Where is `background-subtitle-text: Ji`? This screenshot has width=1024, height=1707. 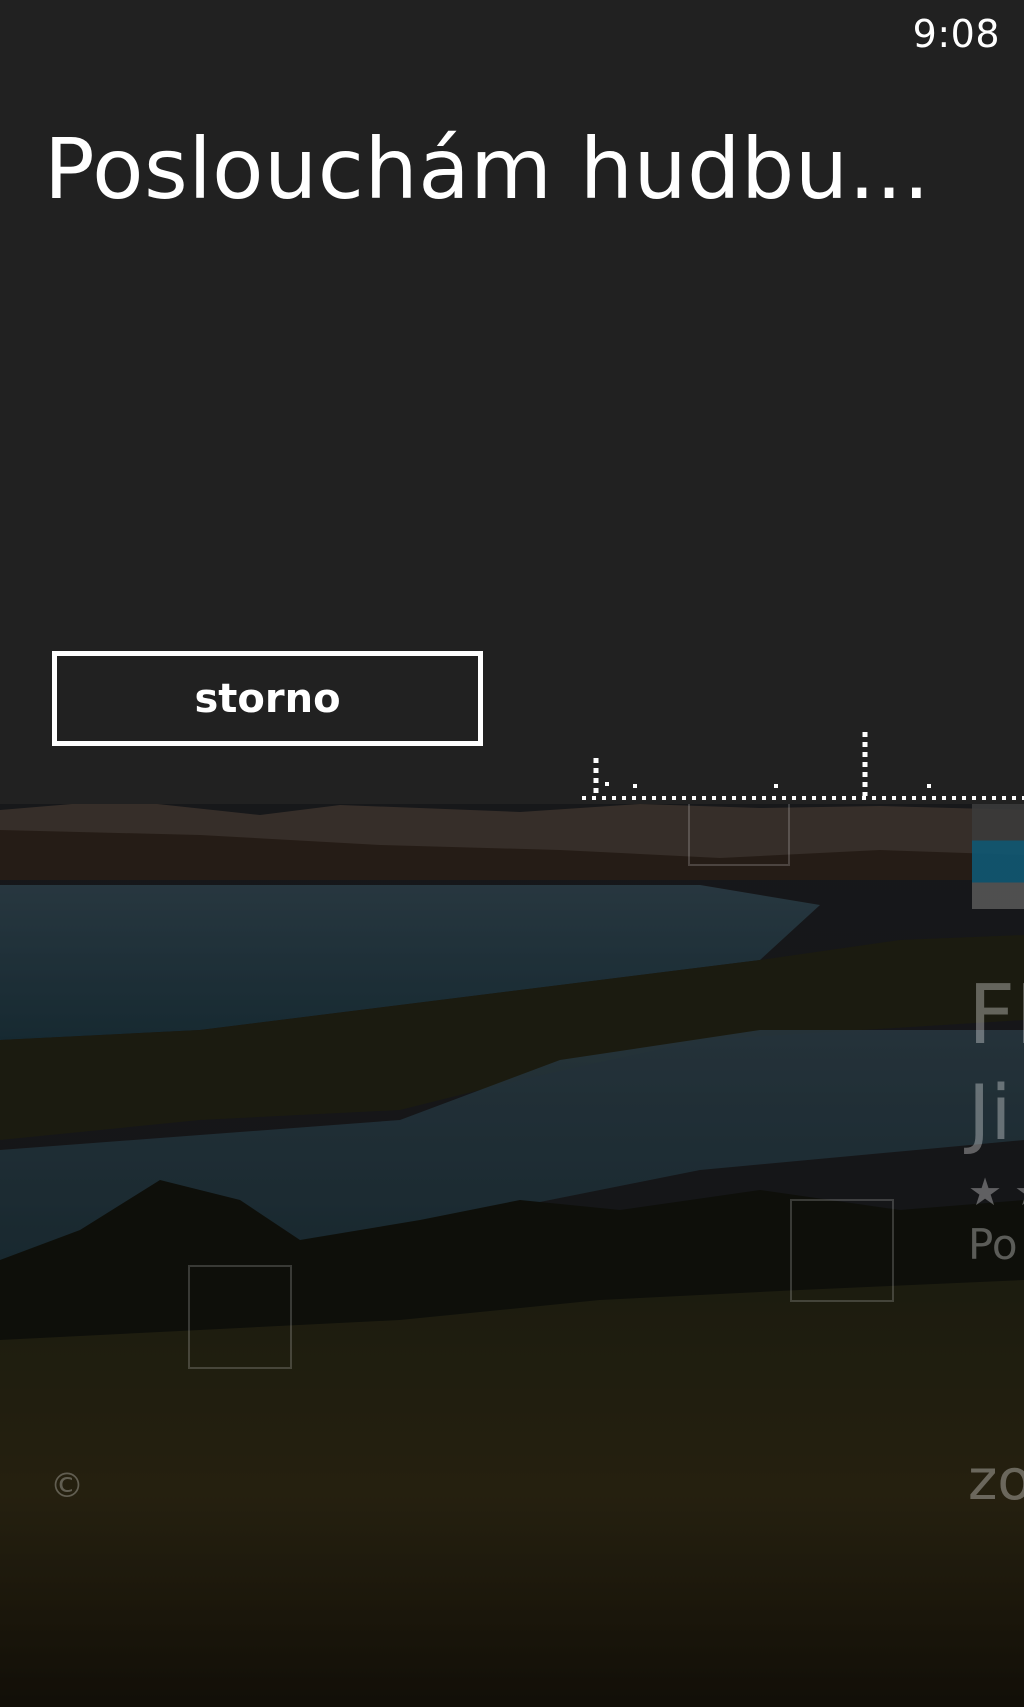
background-subtitle-text: Ji is located at coordinates (990, 1112).